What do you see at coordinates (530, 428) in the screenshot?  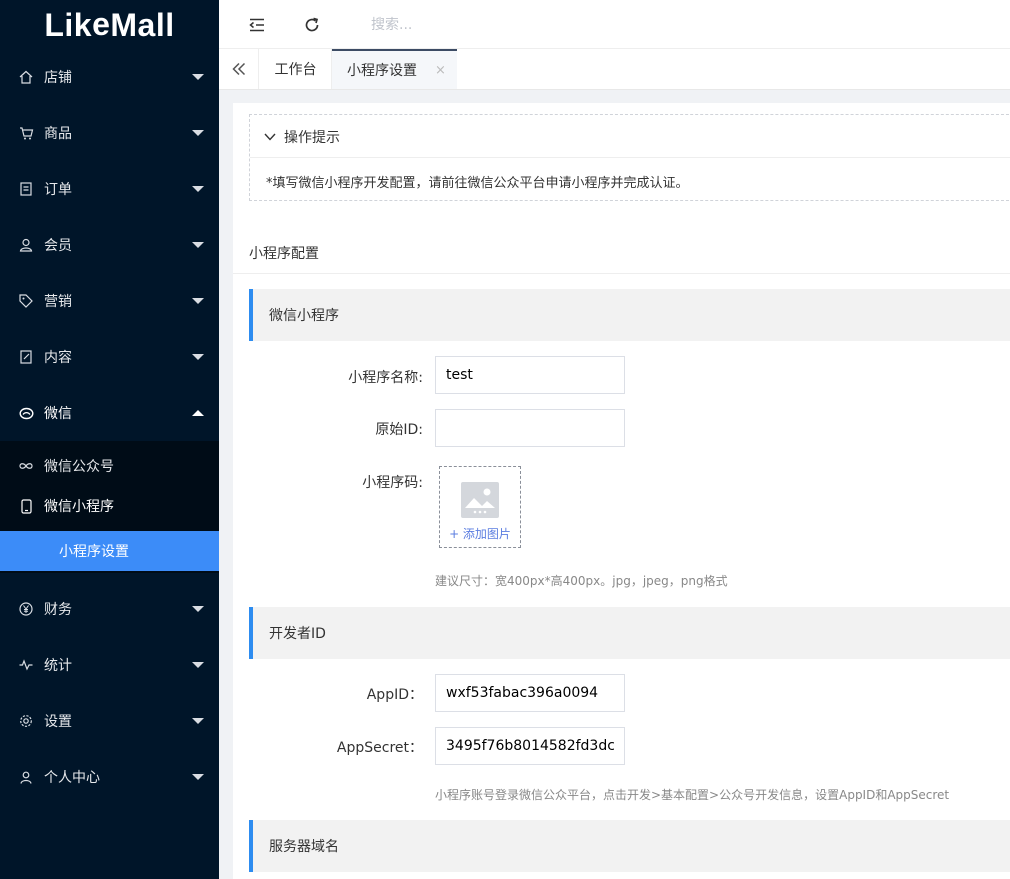 I see `origin-id-field` at bounding box center [530, 428].